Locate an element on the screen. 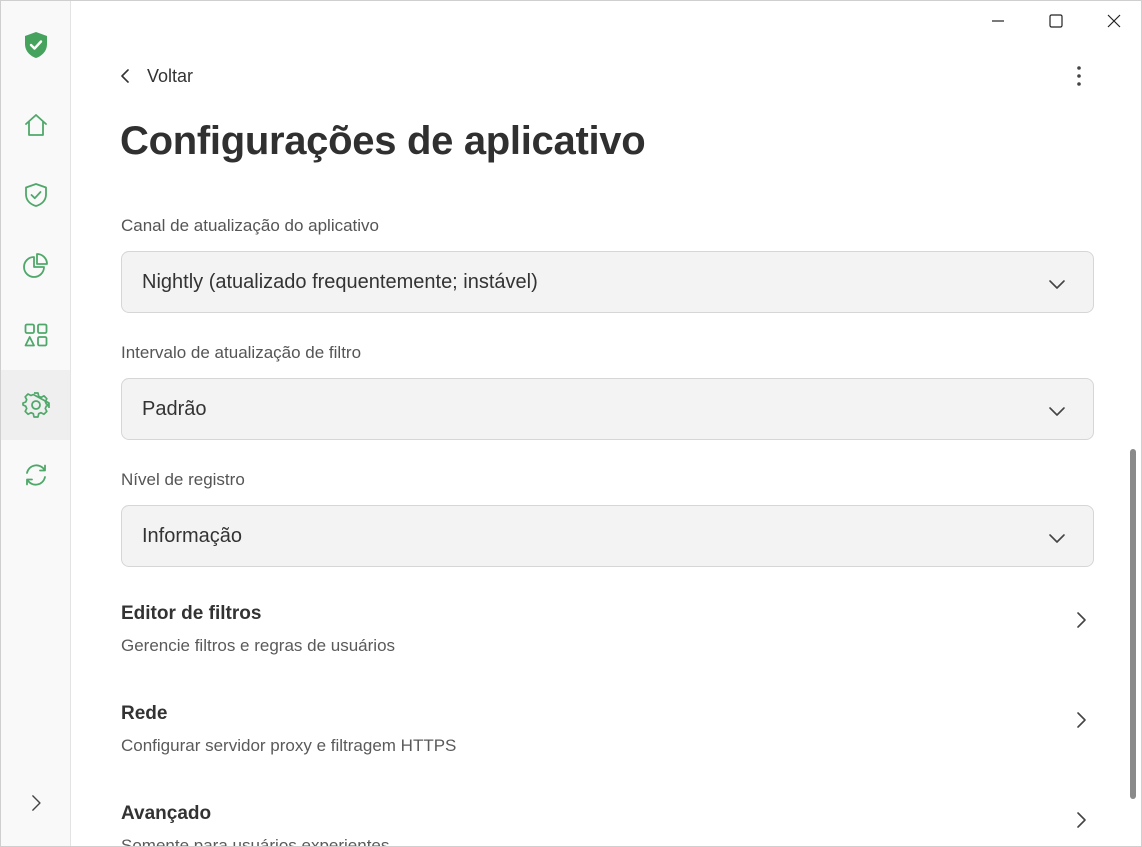 This screenshot has height=847, width=1142. maximize-button is located at coordinates (1056, 21).